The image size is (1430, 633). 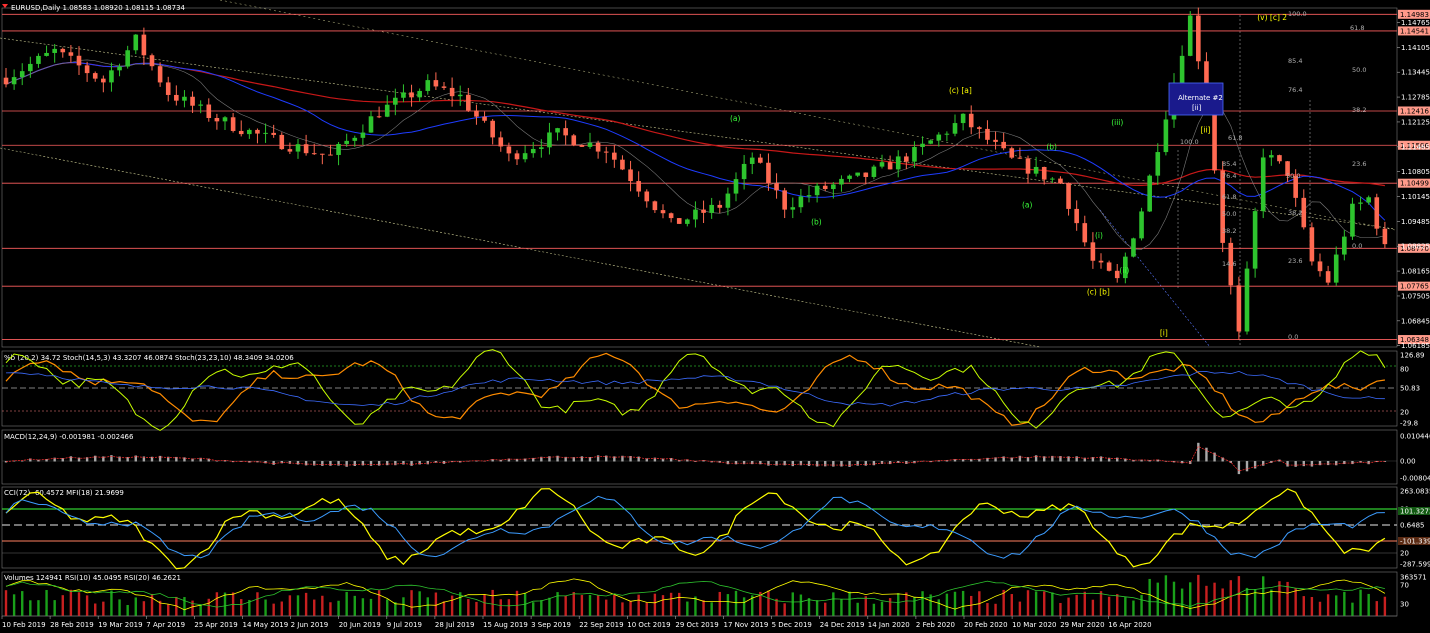 I want to click on x-tick-label: 22 Sep 2019, so click(x=601, y=625).